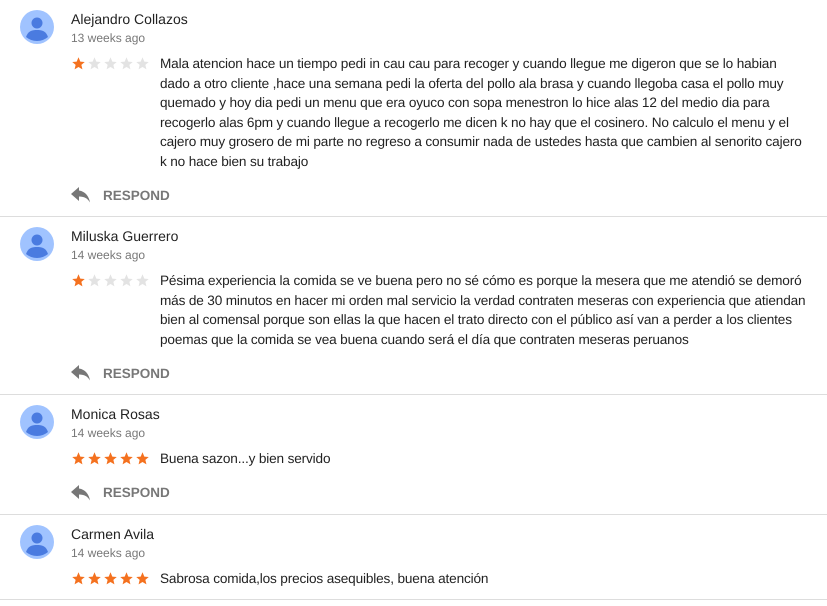 The height and width of the screenshot is (606, 827). I want to click on author-name: Miluska Guerrero, so click(125, 236).